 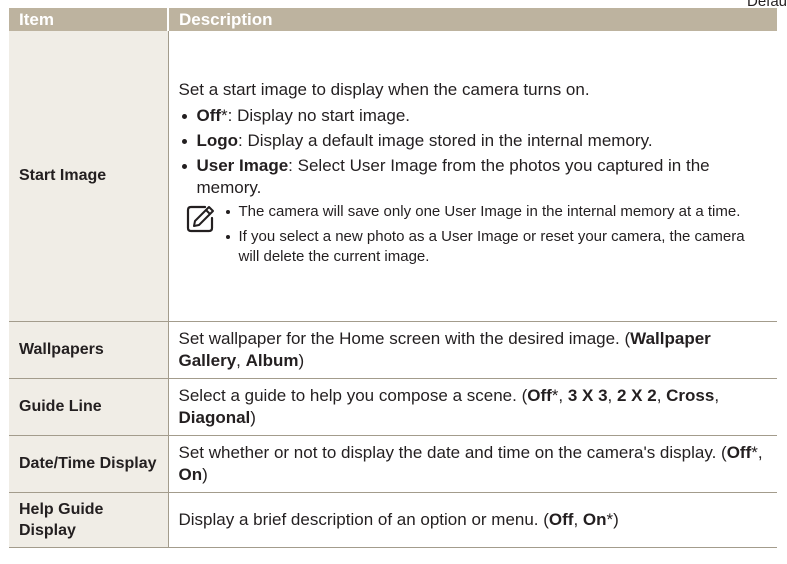 What do you see at coordinates (473, 116) in the screenshot?
I see `option-off: Off*: Display no start image.` at bounding box center [473, 116].